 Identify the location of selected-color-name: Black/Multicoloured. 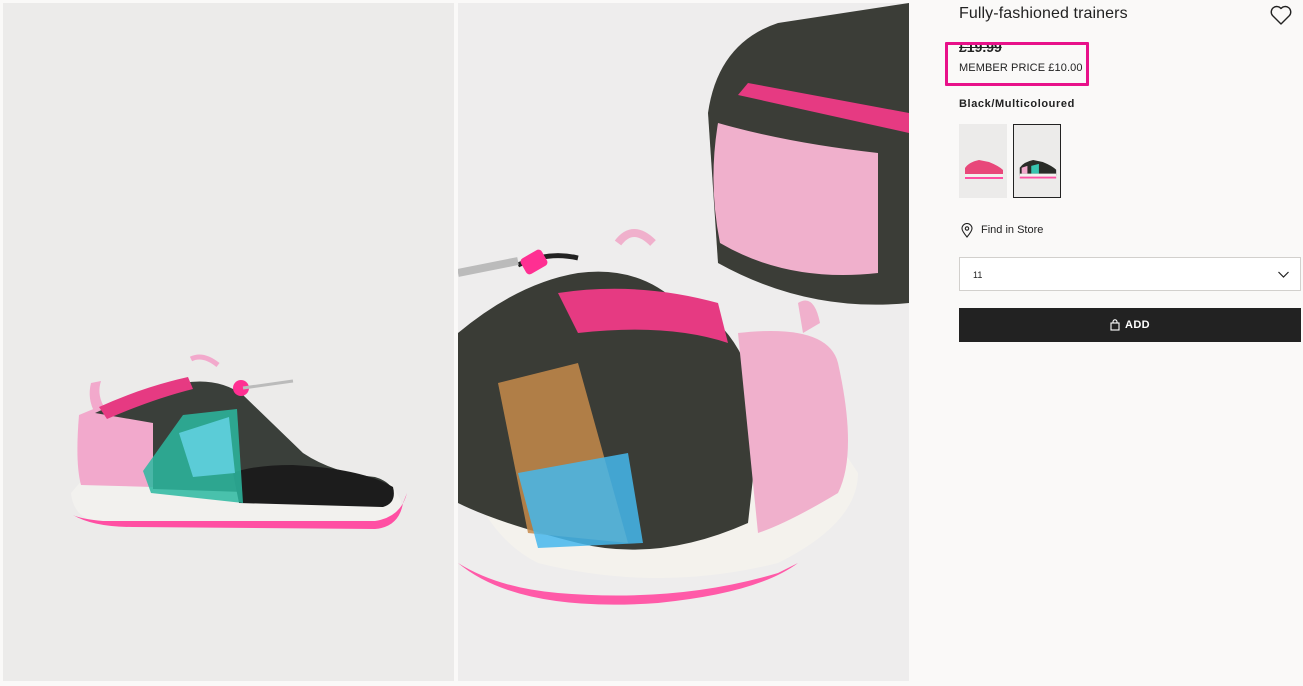
(1017, 104).